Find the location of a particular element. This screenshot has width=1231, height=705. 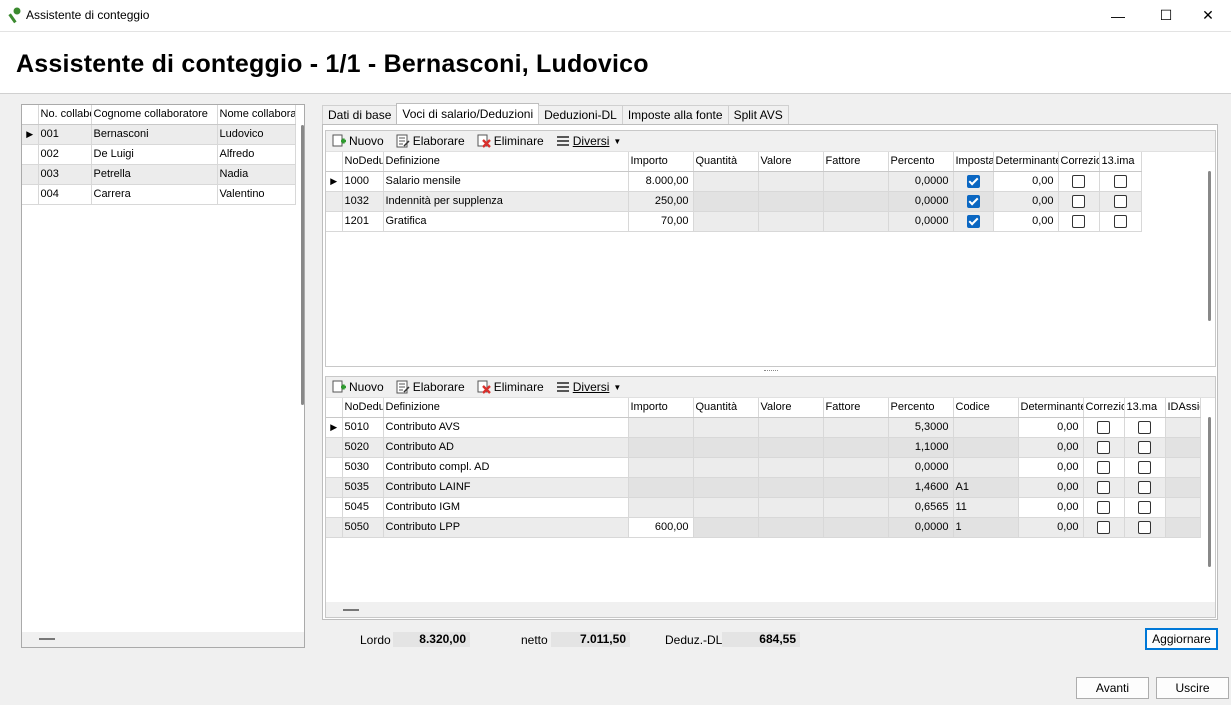

update-button: Aggiornare is located at coordinates (1181, 639).